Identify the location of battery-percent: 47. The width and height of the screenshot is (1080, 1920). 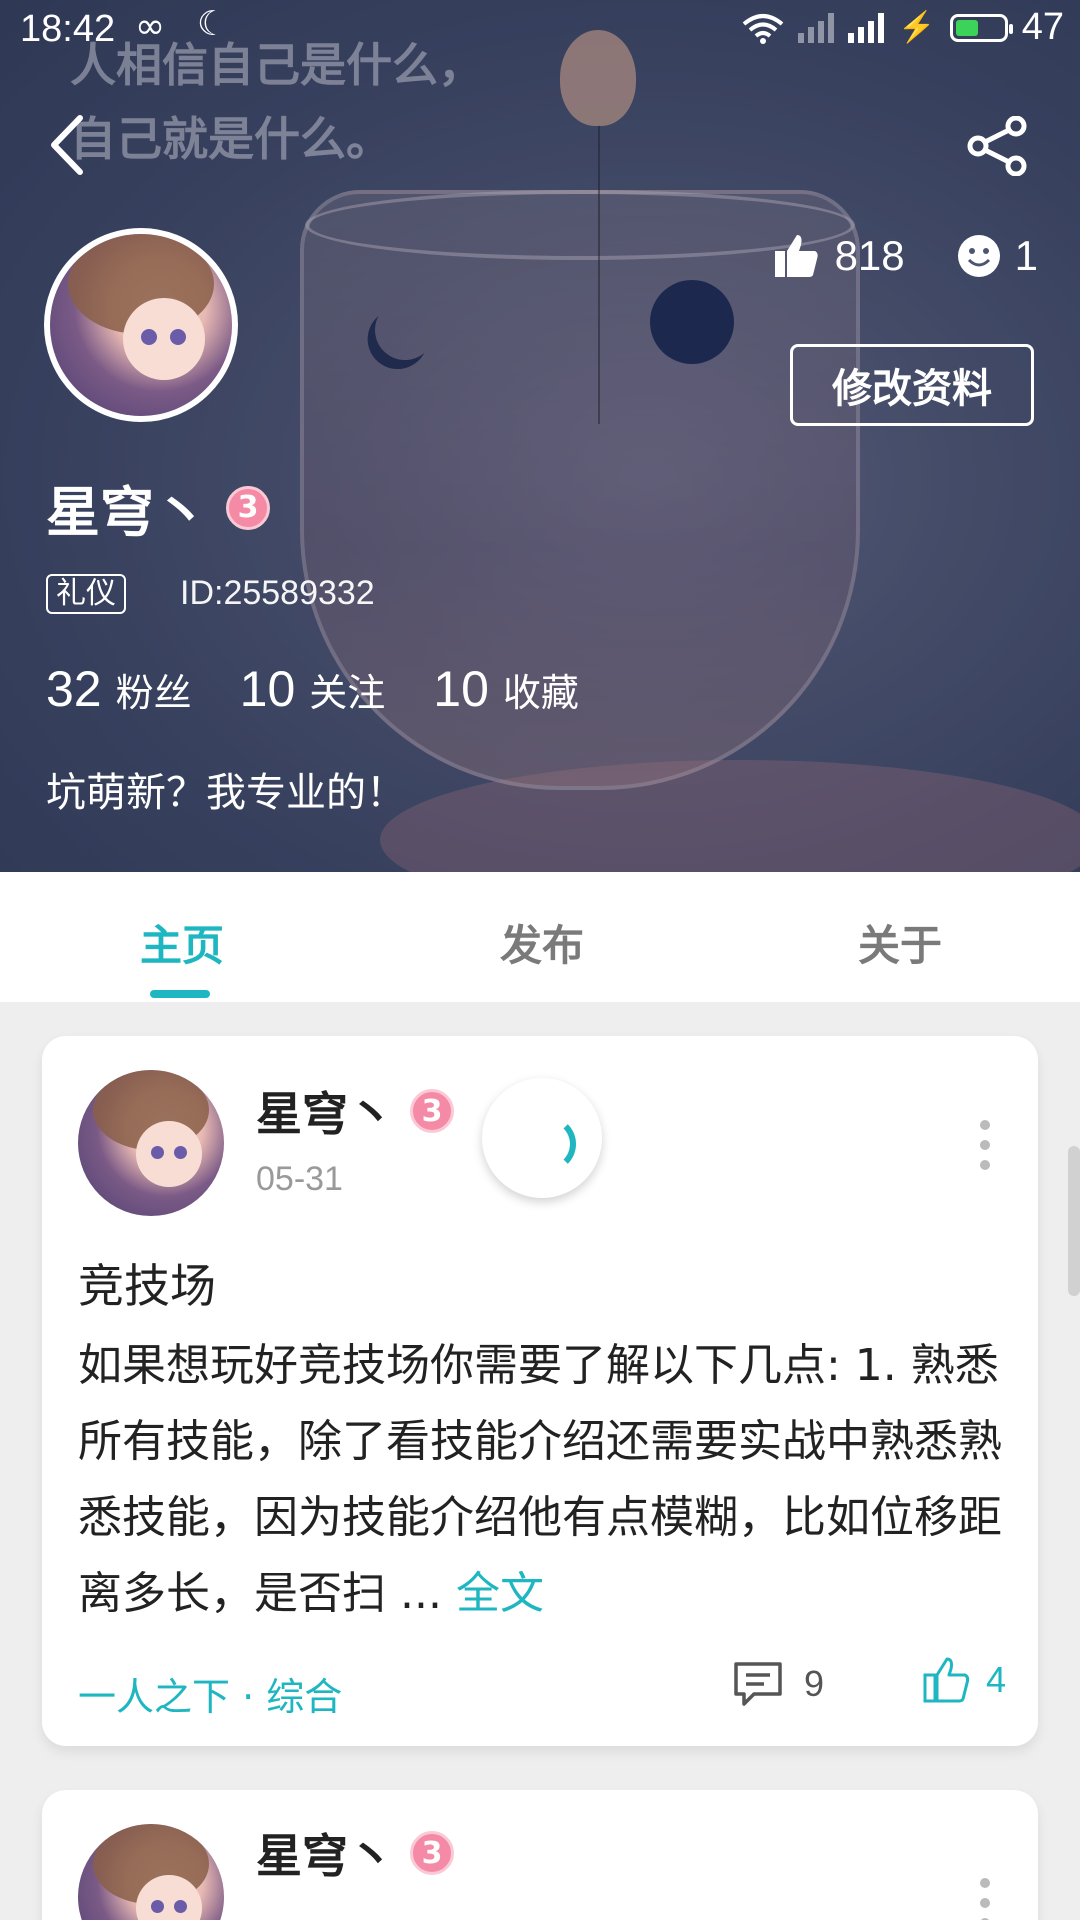
(1042, 27).